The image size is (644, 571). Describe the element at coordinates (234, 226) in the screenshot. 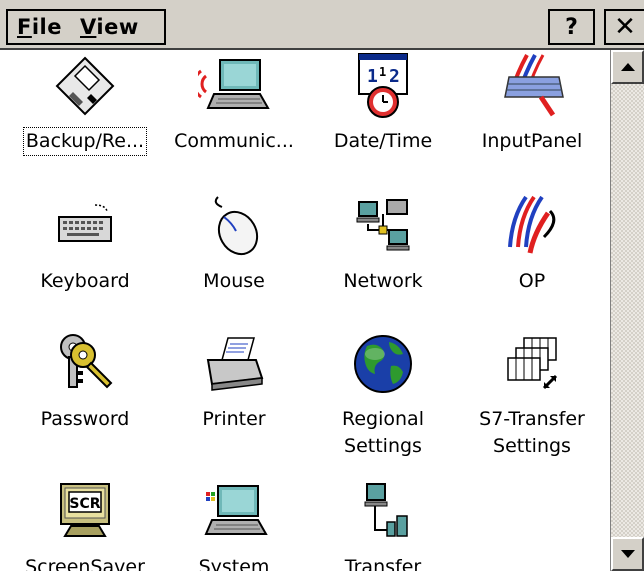

I see `mouse-icon` at that location.